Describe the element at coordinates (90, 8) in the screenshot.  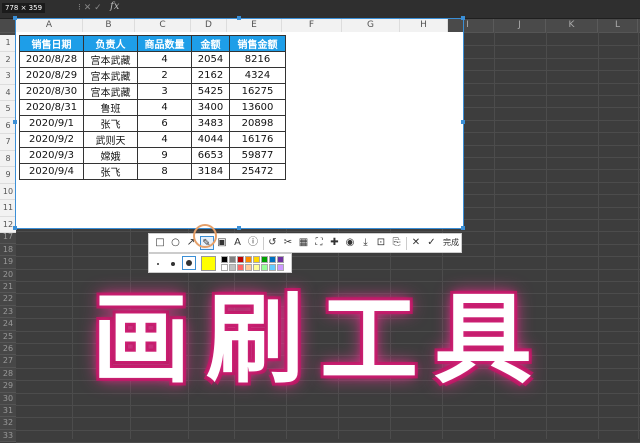
I see `formula-icons: ⁝ ✕ ✓` at that location.